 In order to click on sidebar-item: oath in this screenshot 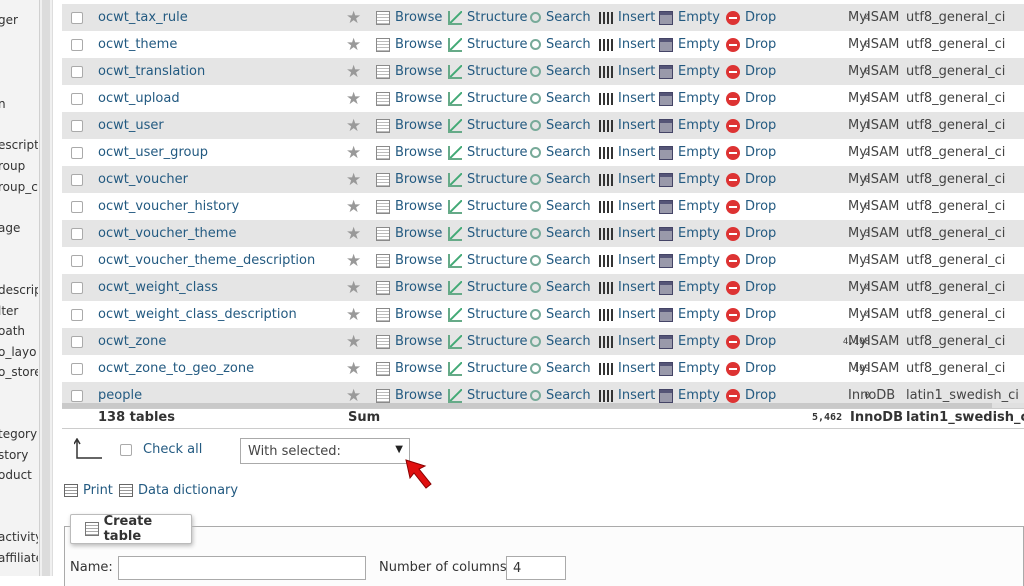, I will do `click(19, 331)`.